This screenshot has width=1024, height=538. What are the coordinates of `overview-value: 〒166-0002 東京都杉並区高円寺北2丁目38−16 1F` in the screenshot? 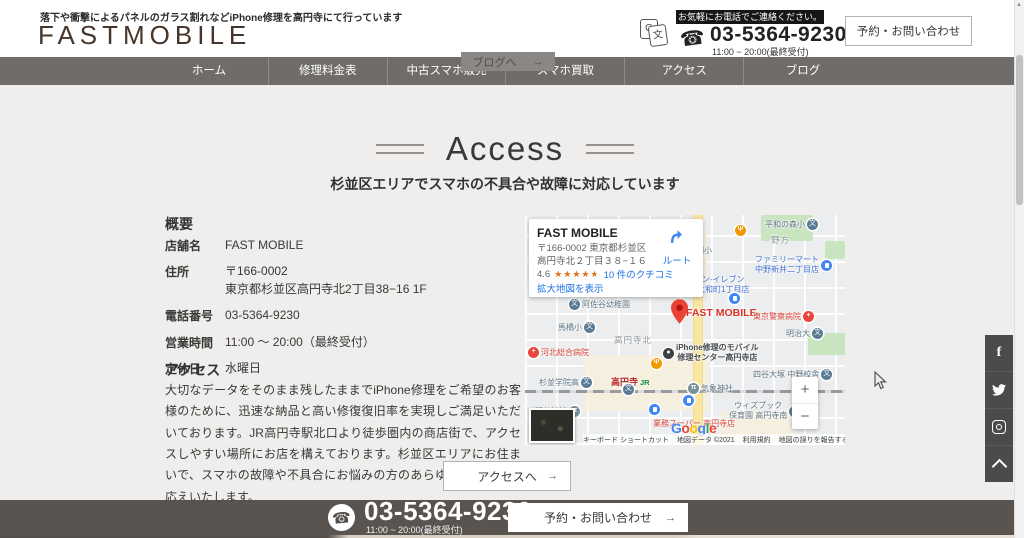 It's located at (326, 280).